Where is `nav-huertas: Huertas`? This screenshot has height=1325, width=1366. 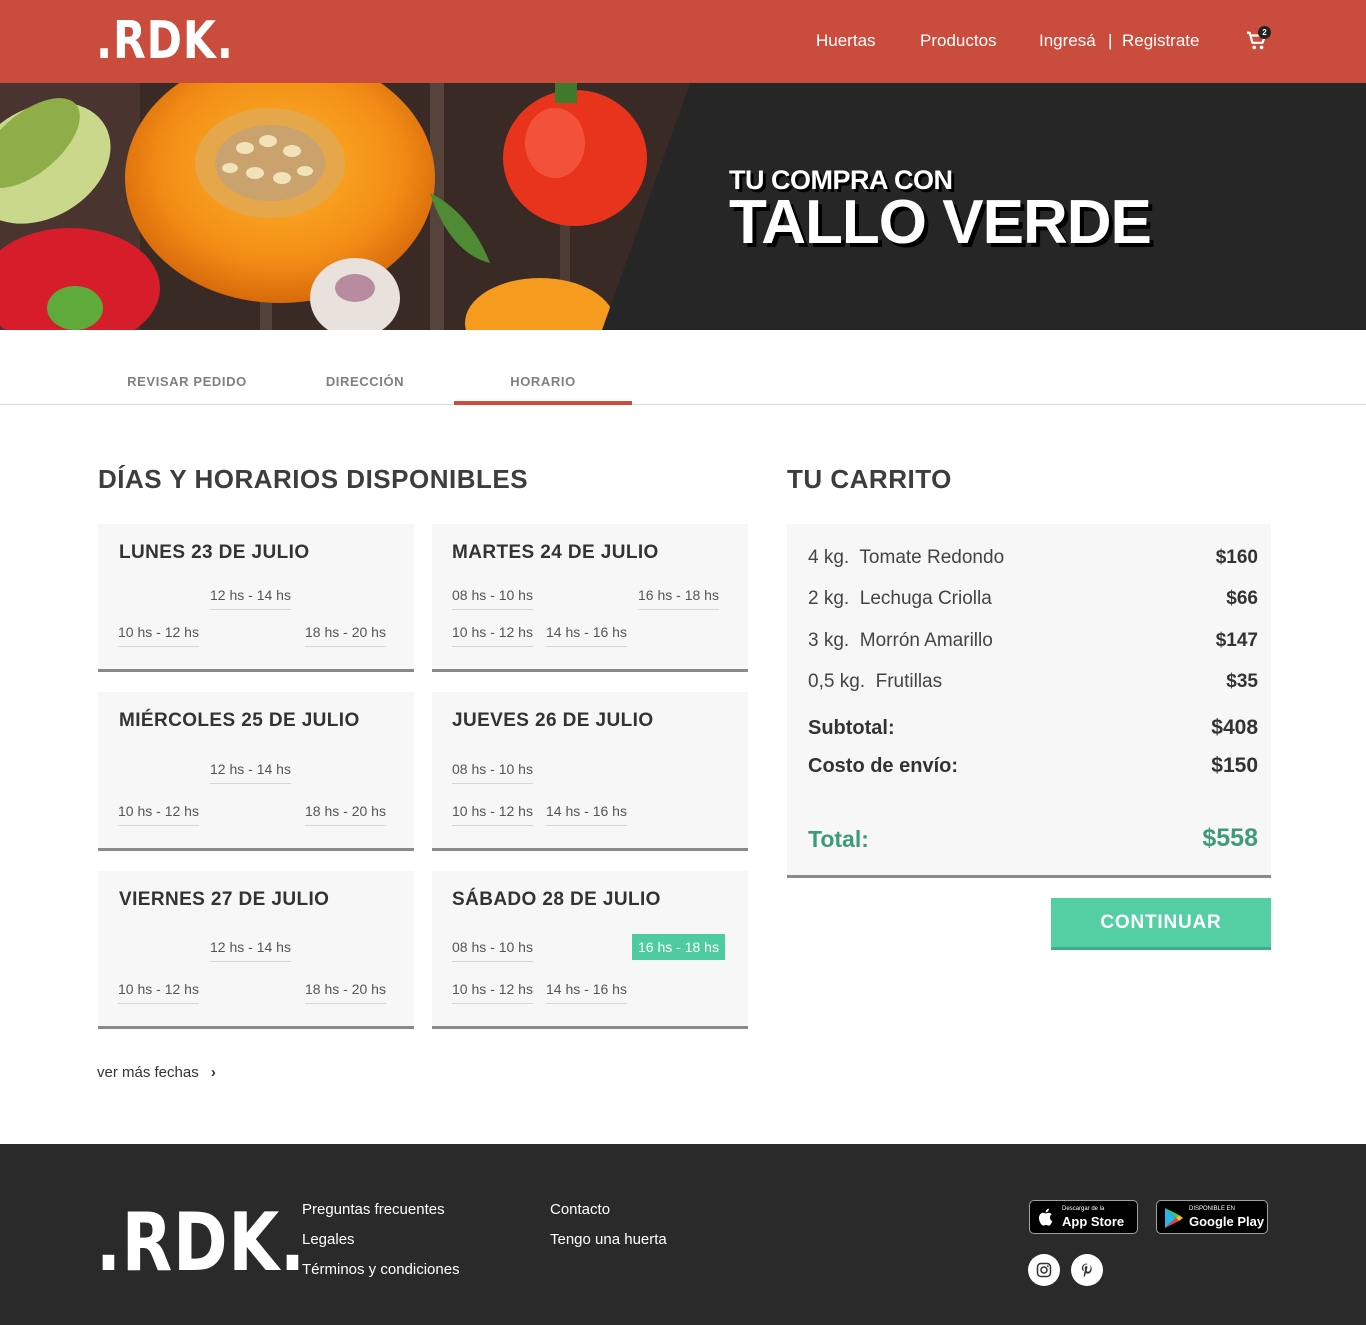 nav-huertas: Huertas is located at coordinates (846, 41).